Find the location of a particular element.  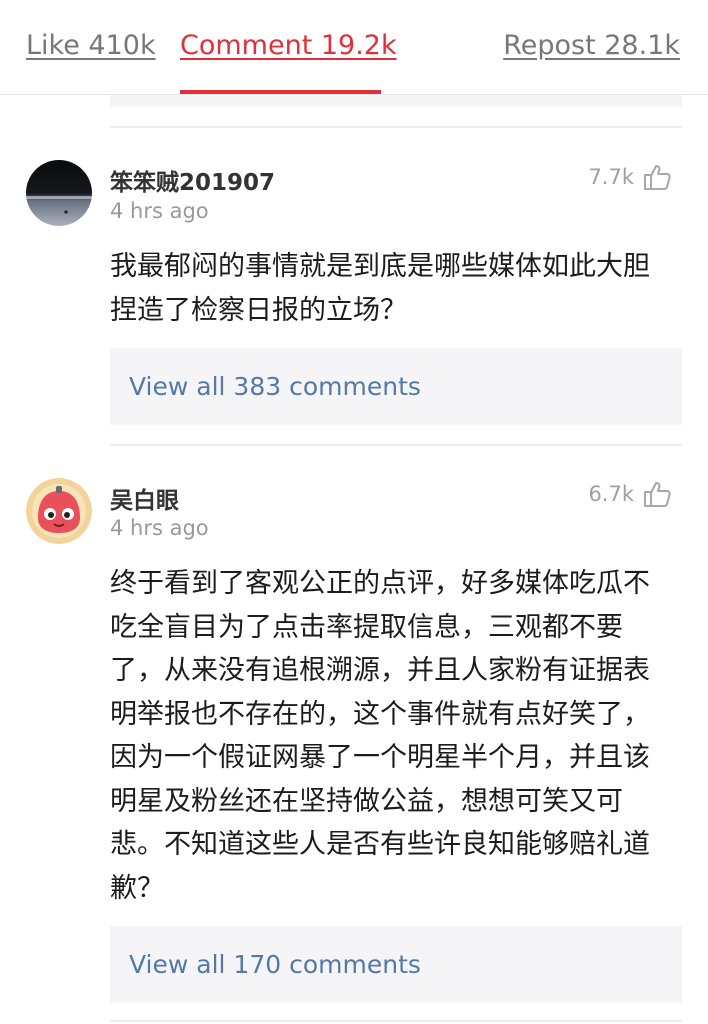

comment-text: 我最郁闷的事情就是到底是哪些媒体如此大胆捏造了检察日报的立场？ is located at coordinates (380, 288).